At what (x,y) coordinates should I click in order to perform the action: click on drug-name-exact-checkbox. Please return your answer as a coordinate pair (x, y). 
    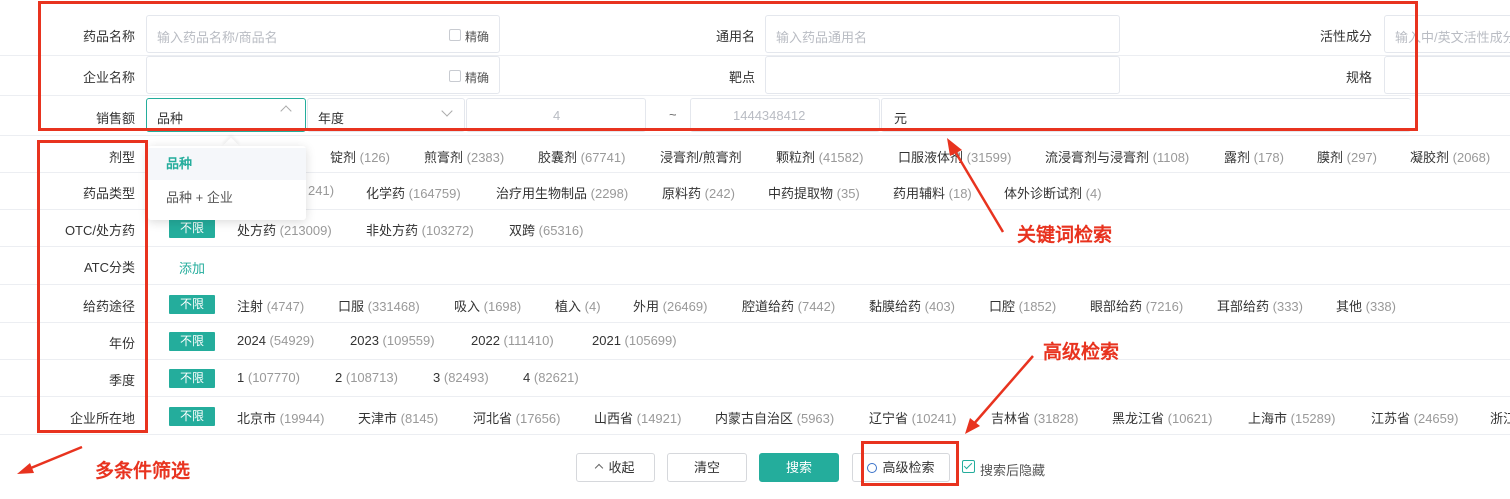
    Looking at the image, I should click on (455, 35).